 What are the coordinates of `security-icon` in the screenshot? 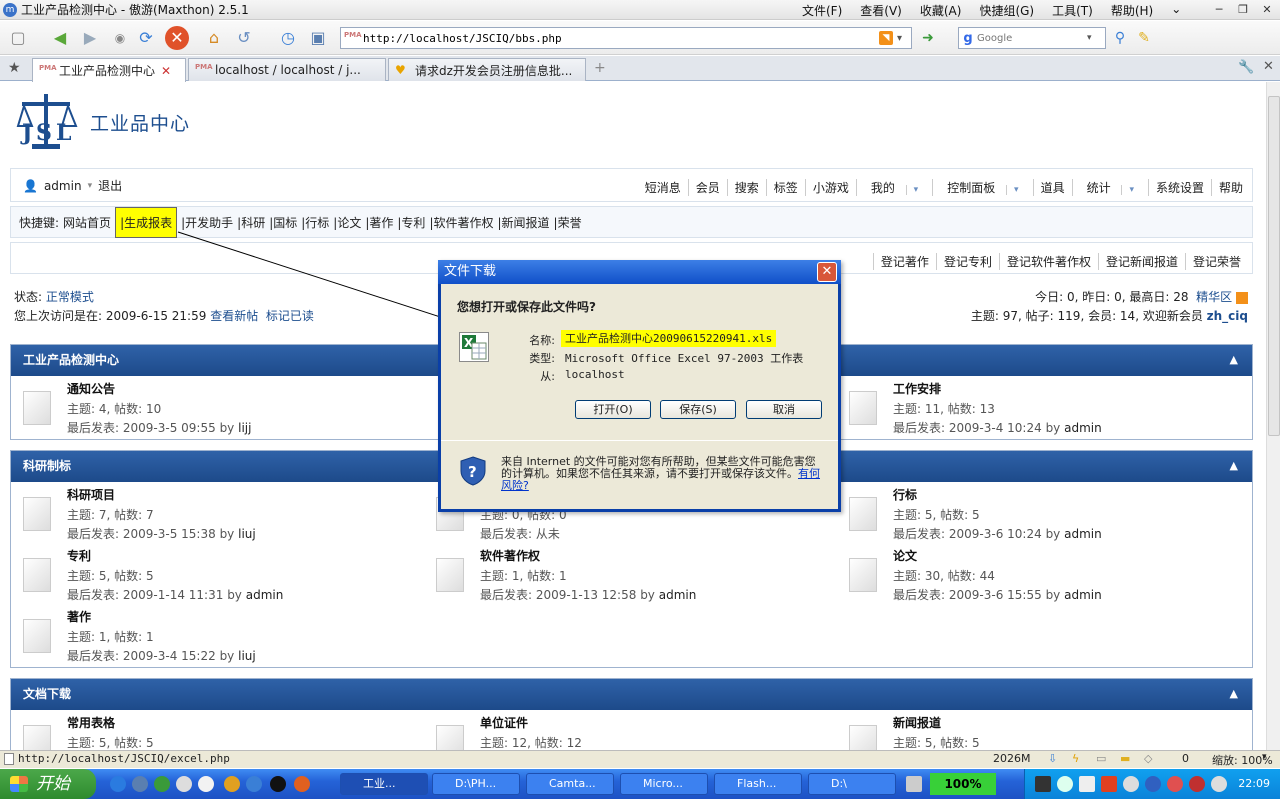 It's located at (1175, 784).